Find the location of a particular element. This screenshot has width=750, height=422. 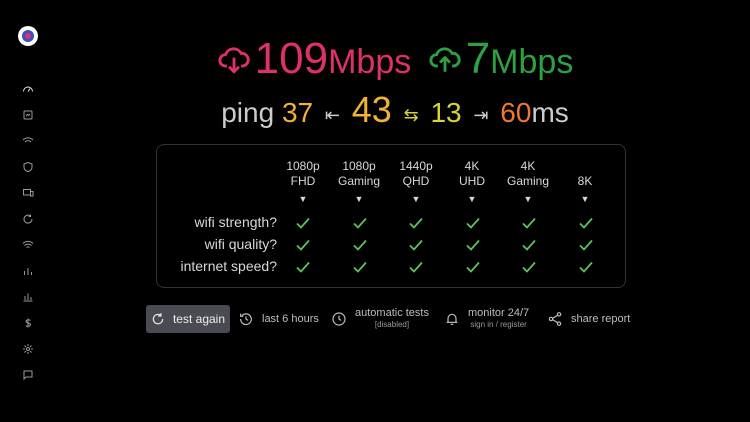

test-again-button: test again is located at coordinates (188, 319).